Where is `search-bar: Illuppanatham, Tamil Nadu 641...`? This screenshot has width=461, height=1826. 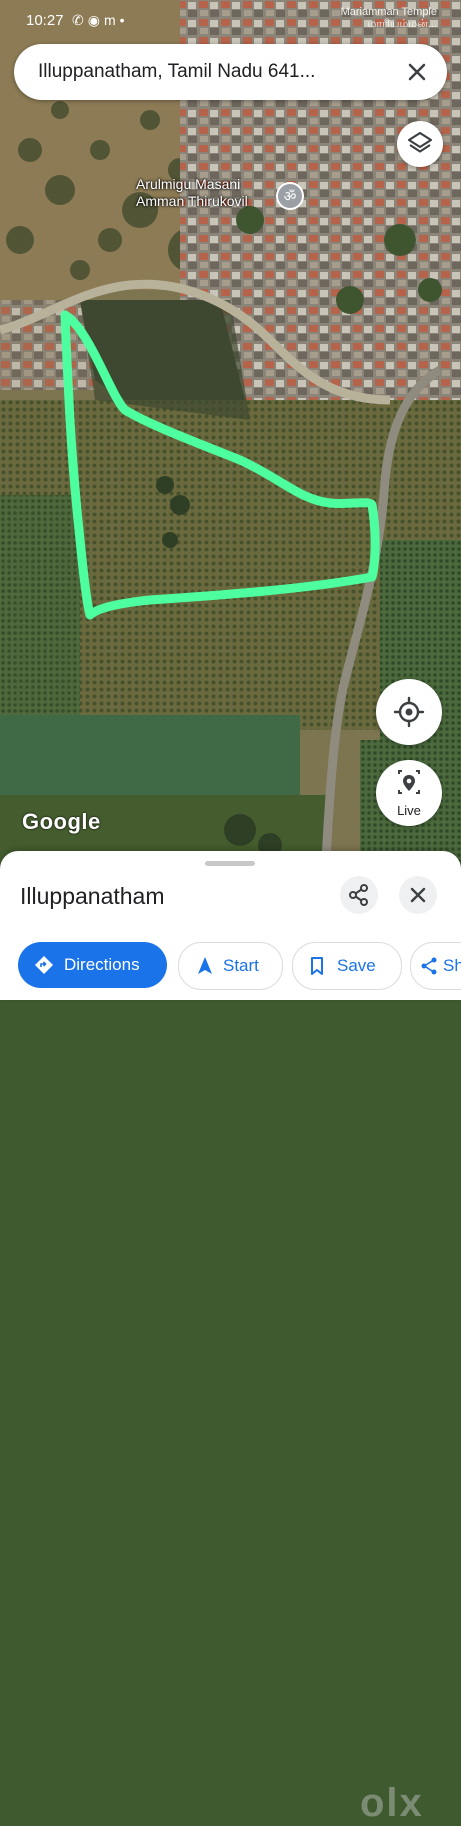 search-bar: Illuppanatham, Tamil Nadu 641... is located at coordinates (230, 72).